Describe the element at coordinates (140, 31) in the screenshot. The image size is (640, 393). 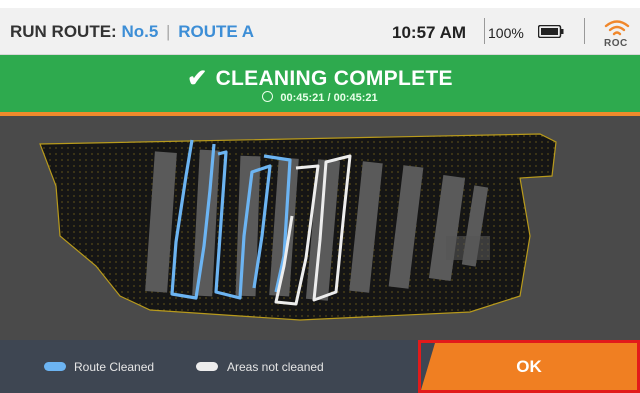
I see `route-number: No.5` at that location.